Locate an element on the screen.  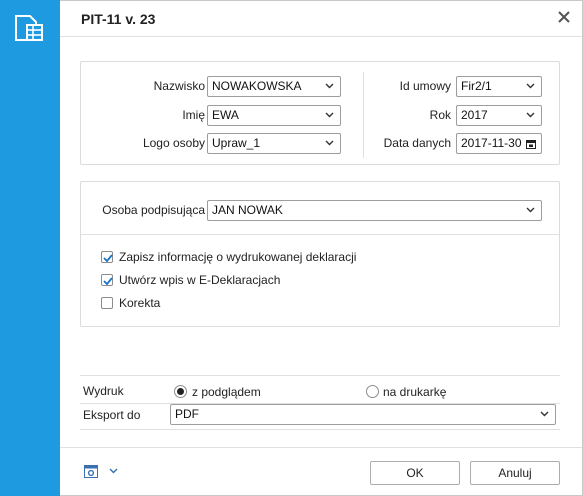
surname-label: Nazwisko is located at coordinates (179, 86).